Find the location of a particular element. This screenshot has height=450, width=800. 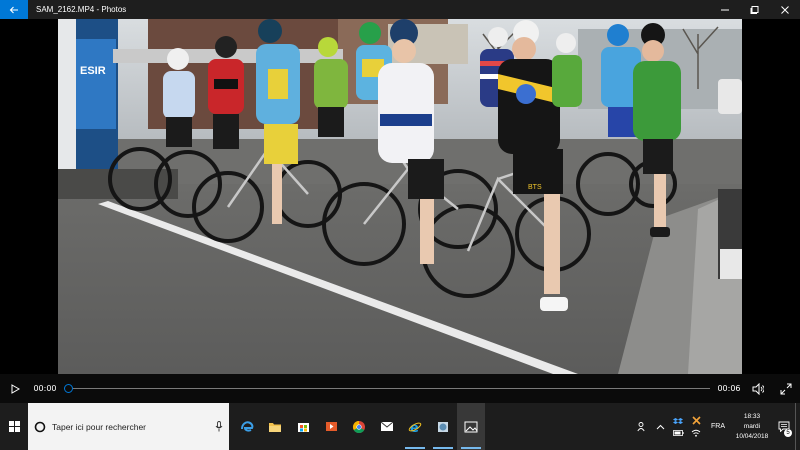

battery-icon is located at coordinates (678, 433).